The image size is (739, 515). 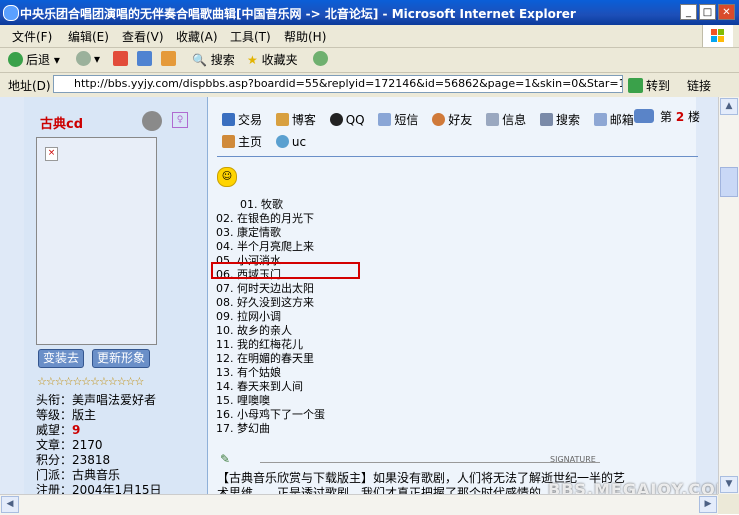 I want to click on change-avatar-button: 变装去, so click(x=61, y=358).